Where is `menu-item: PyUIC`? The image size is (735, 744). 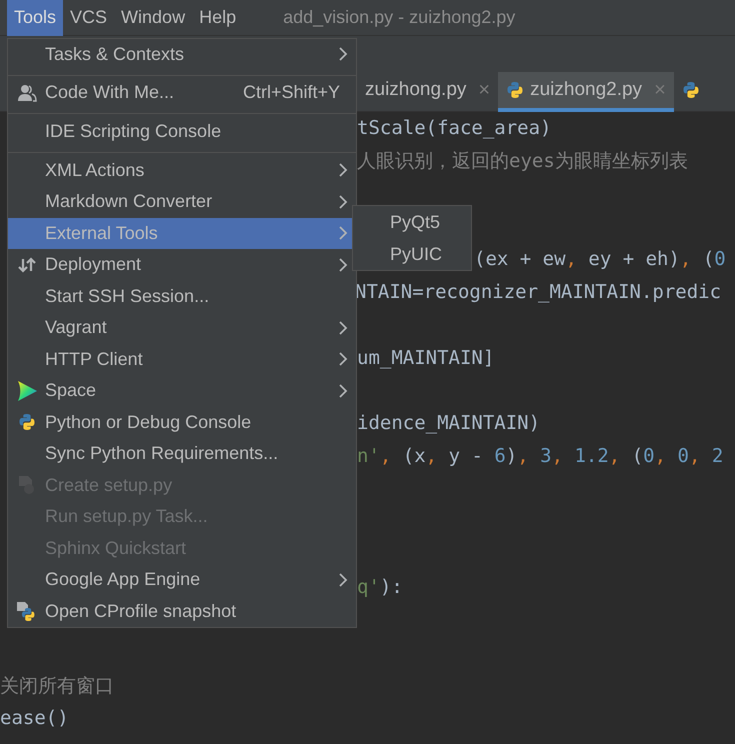 menu-item: PyUIC is located at coordinates (412, 254).